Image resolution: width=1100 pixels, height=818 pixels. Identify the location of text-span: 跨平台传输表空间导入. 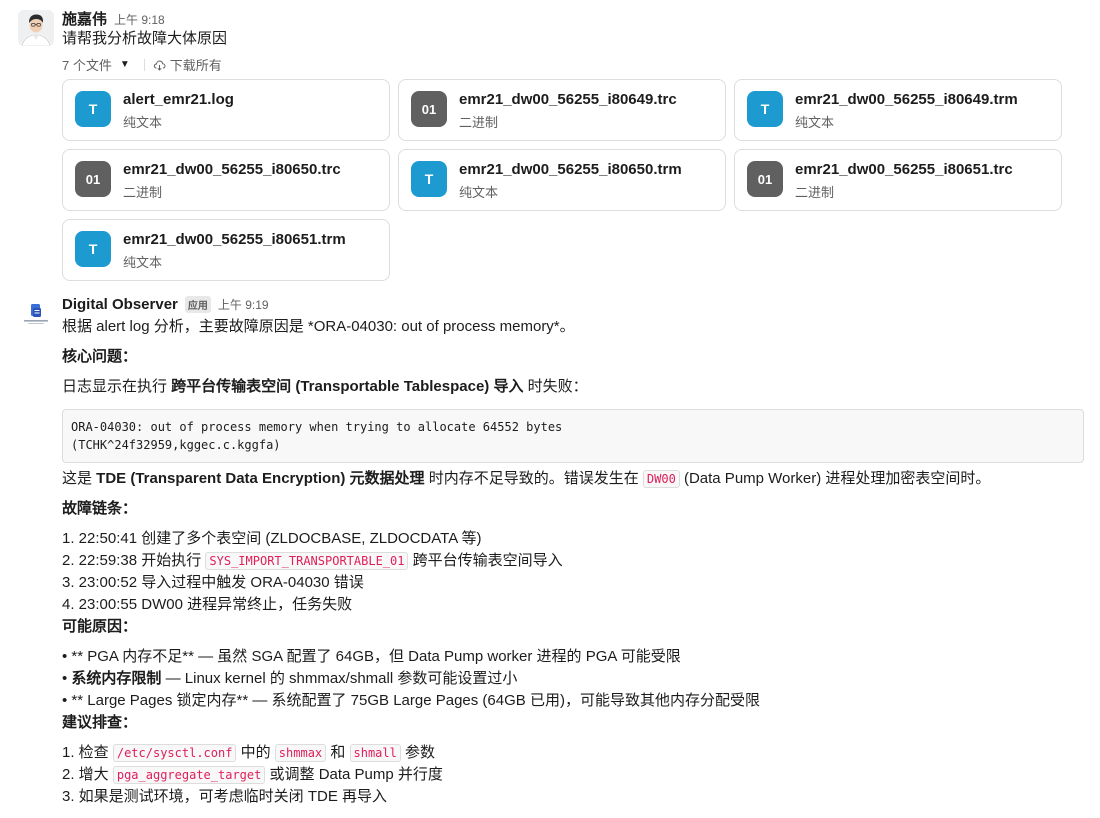
(485, 560).